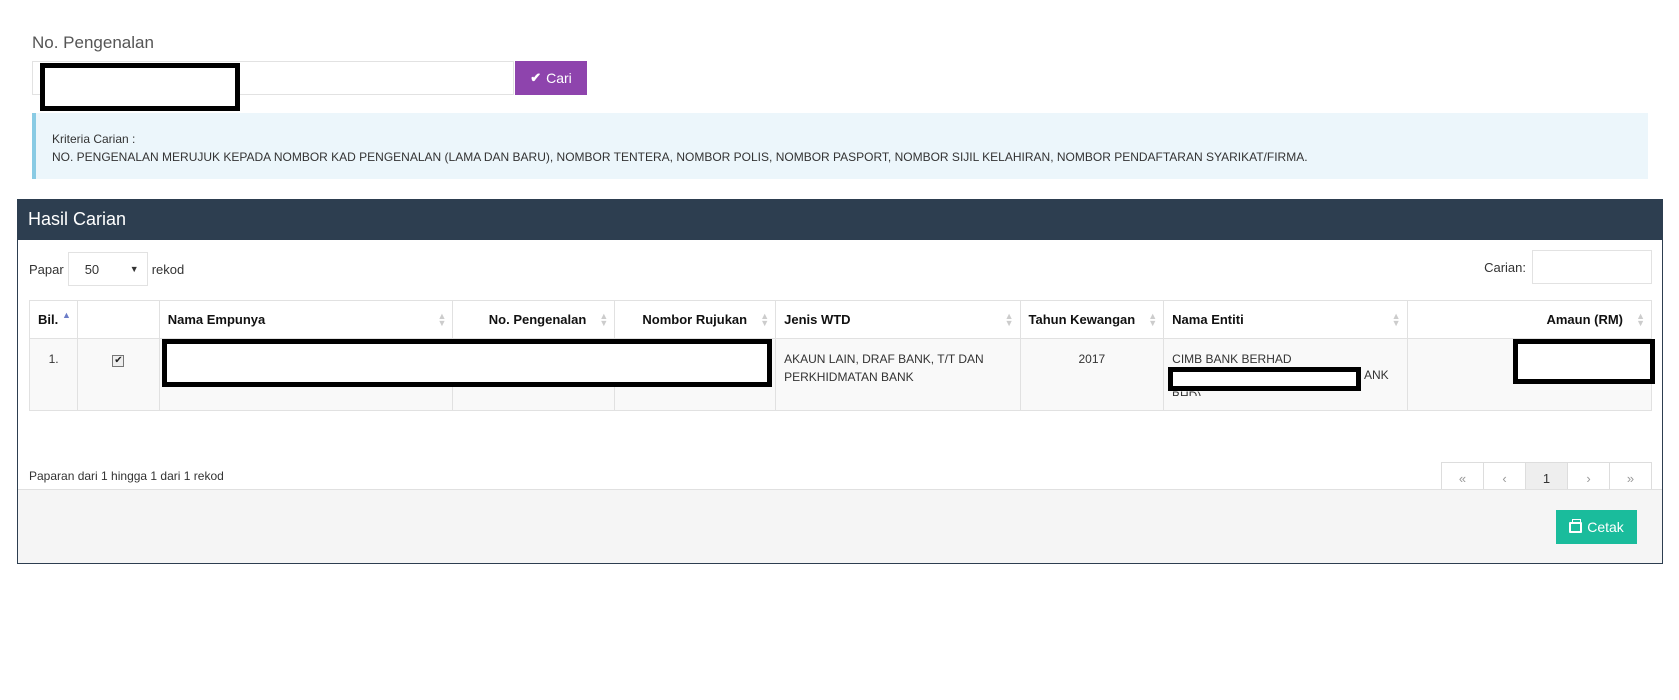 This screenshot has width=1679, height=700. What do you see at coordinates (1376, 375) in the screenshot?
I see `entity-text-fragment: ANK` at bounding box center [1376, 375].